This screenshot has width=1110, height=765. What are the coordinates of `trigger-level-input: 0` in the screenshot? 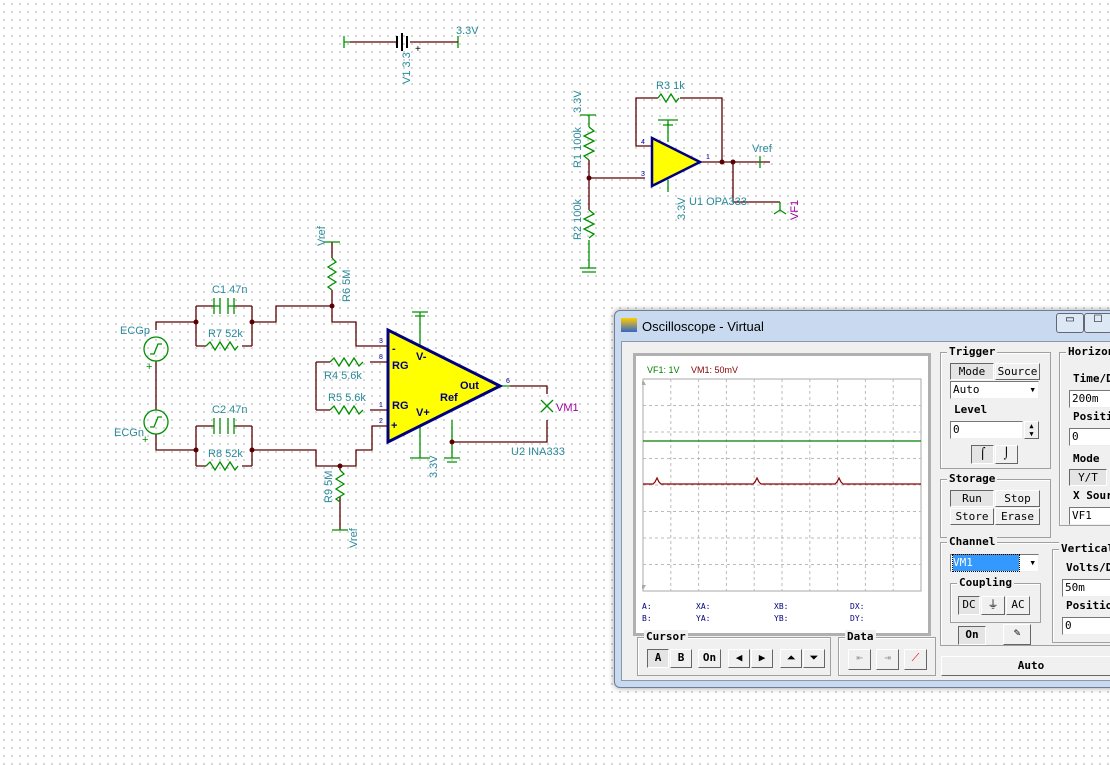 It's located at (986, 430).